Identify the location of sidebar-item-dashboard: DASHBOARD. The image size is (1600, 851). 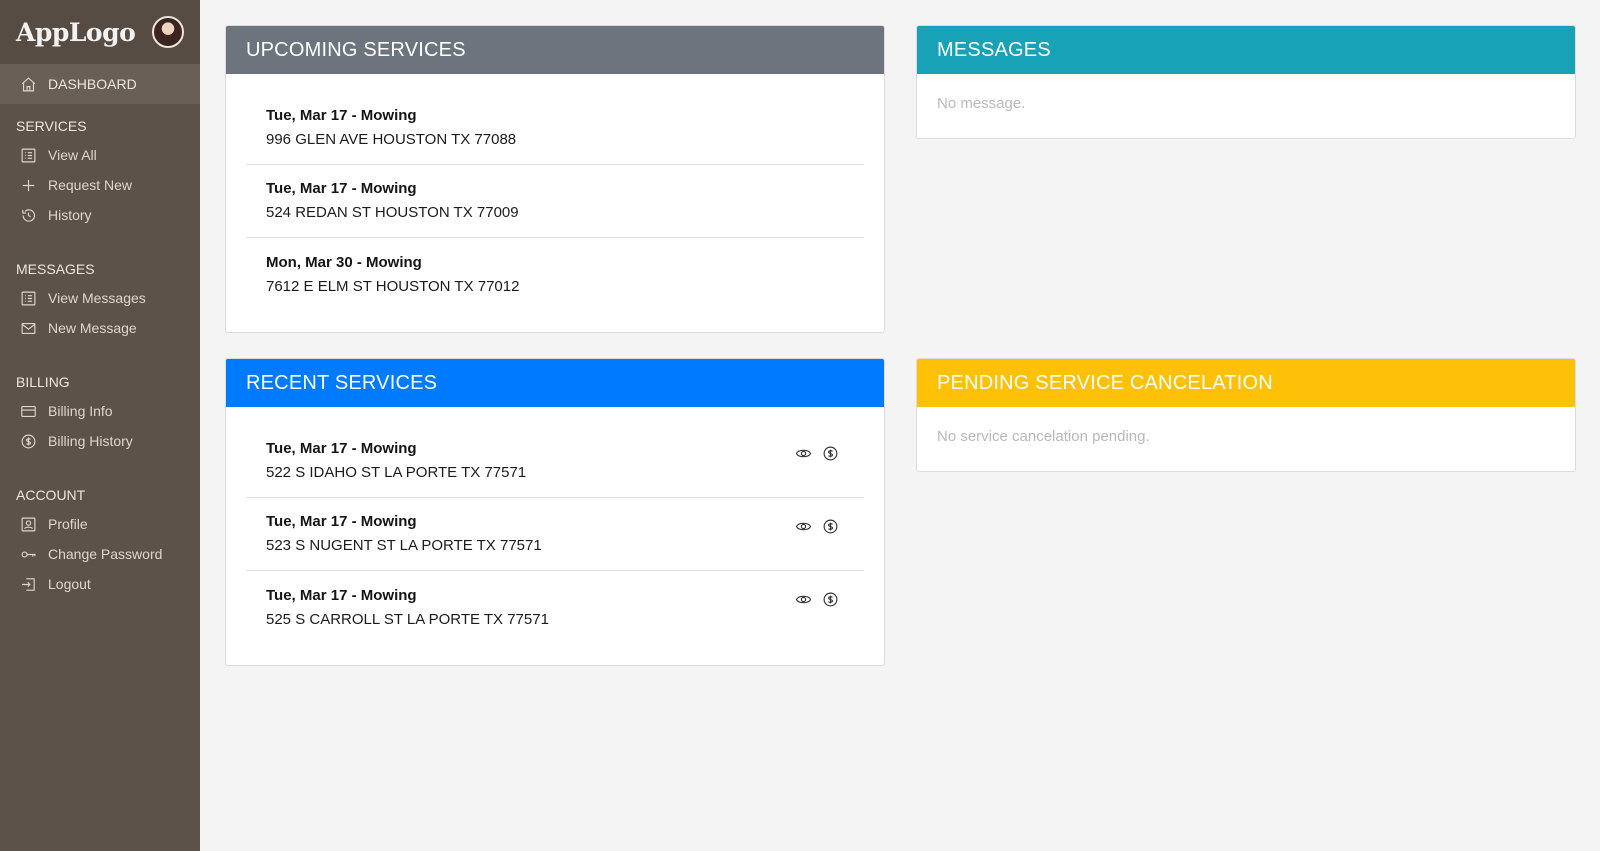
(100, 84).